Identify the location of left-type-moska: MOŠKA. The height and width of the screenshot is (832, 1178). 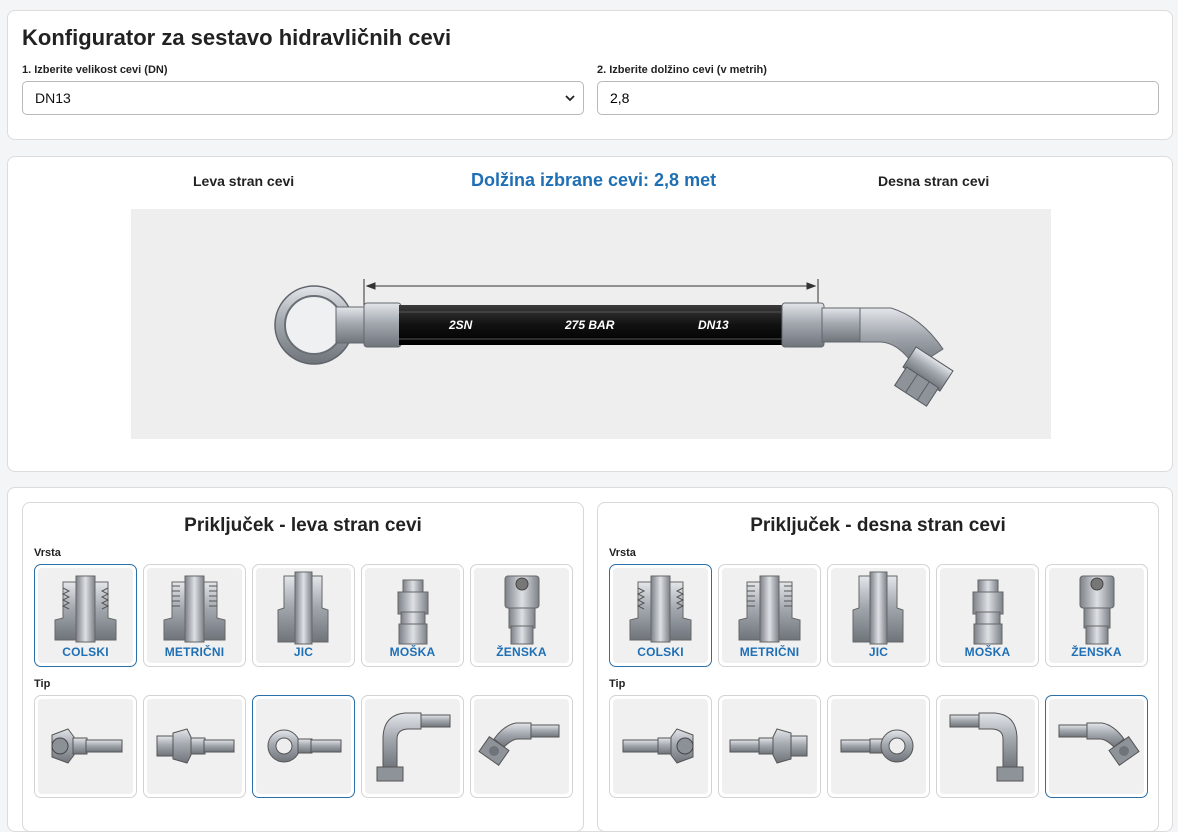
(412, 615).